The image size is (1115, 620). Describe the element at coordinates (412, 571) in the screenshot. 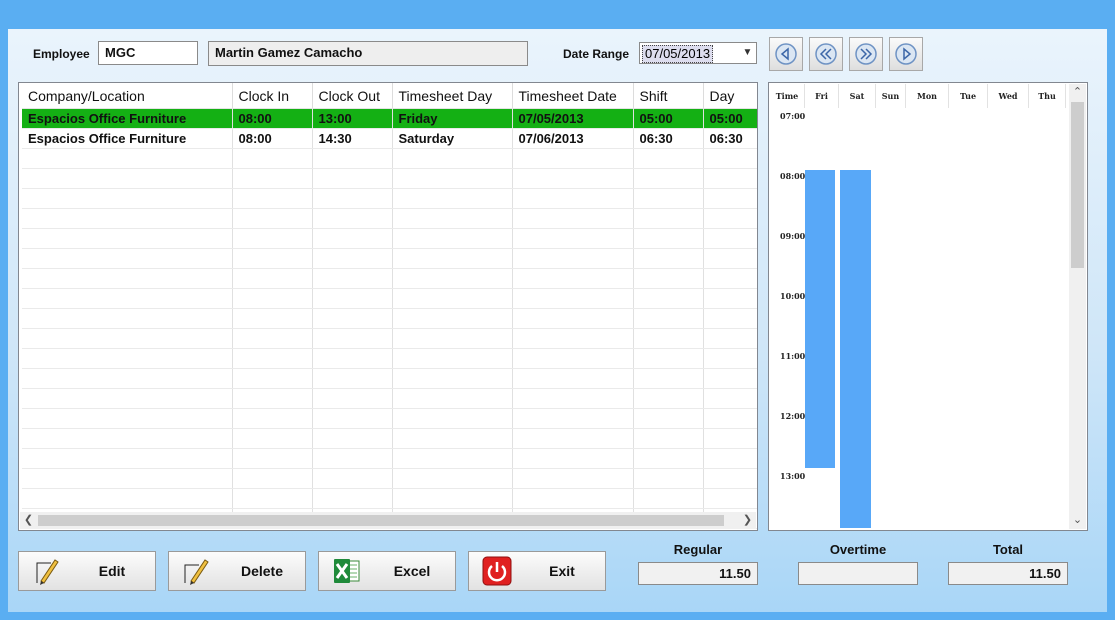

I see `excel-button-label: Excel` at that location.